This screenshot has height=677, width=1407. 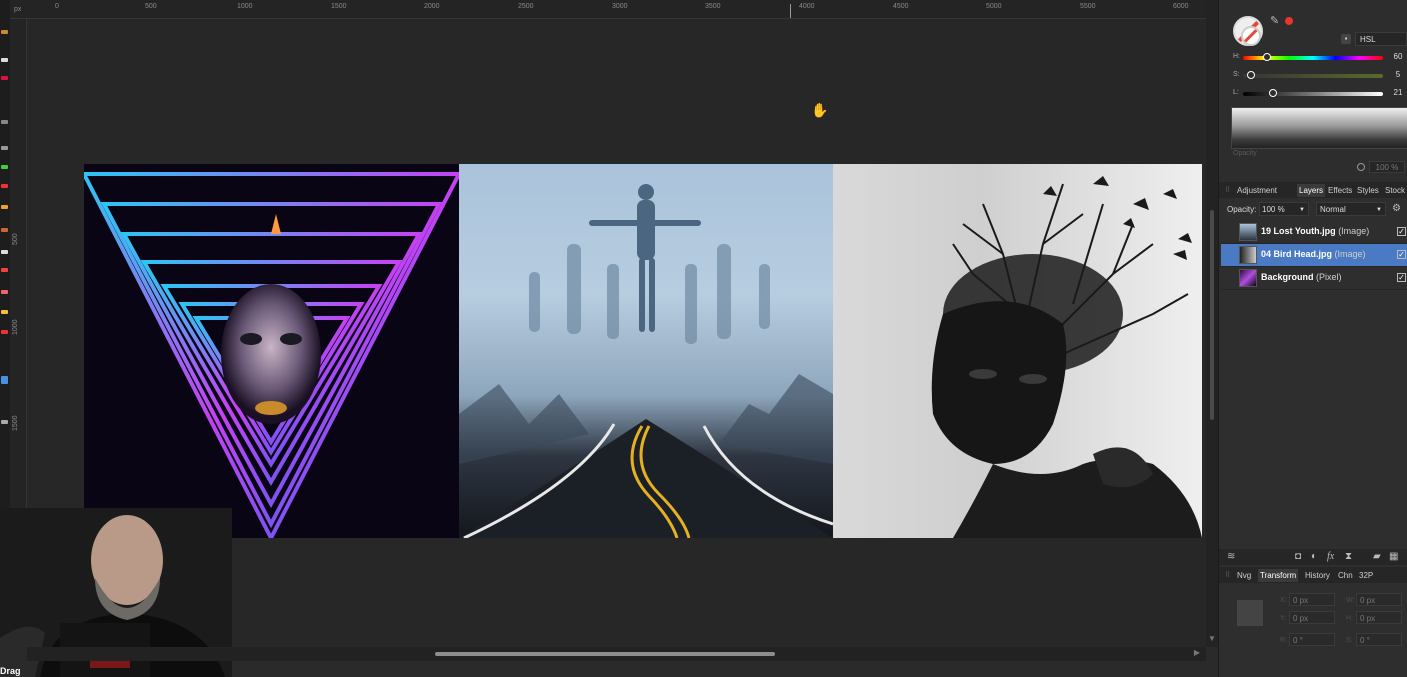 What do you see at coordinates (4, 60) in the screenshot?
I see `select-tool-icon` at bounding box center [4, 60].